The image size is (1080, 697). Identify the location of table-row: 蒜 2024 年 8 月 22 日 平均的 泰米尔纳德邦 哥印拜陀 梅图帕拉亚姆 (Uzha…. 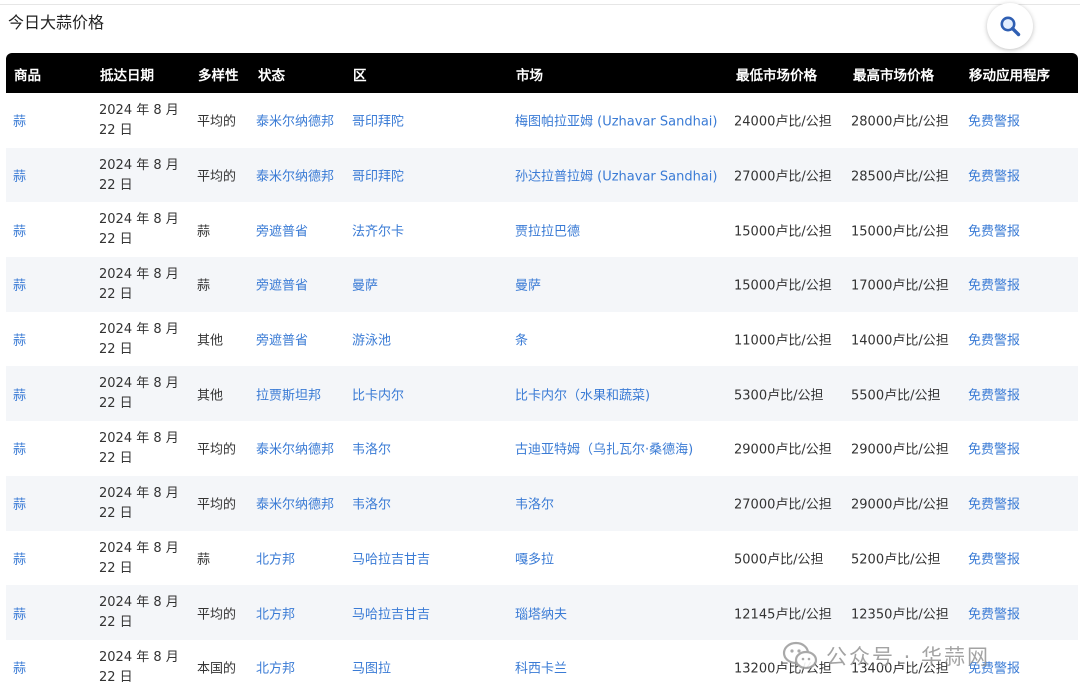
(542, 120).